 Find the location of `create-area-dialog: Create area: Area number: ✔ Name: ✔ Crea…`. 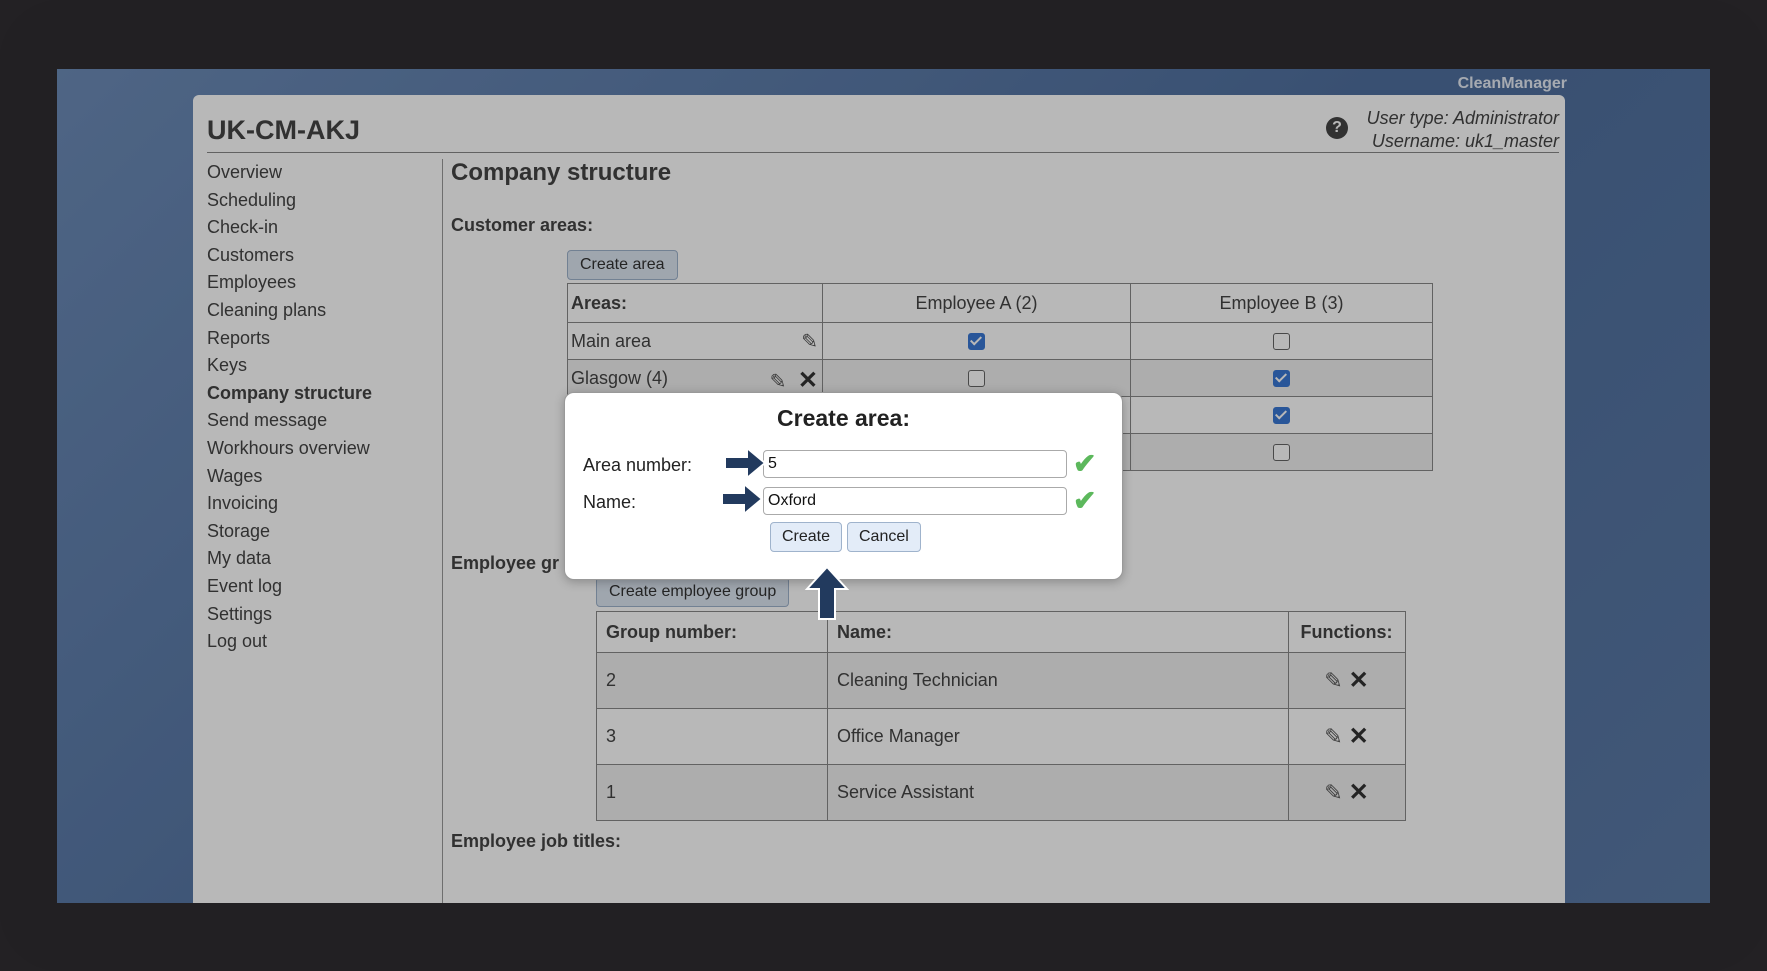

create-area-dialog: Create area: Area number: ✔ Name: ✔ Crea… is located at coordinates (843, 486).